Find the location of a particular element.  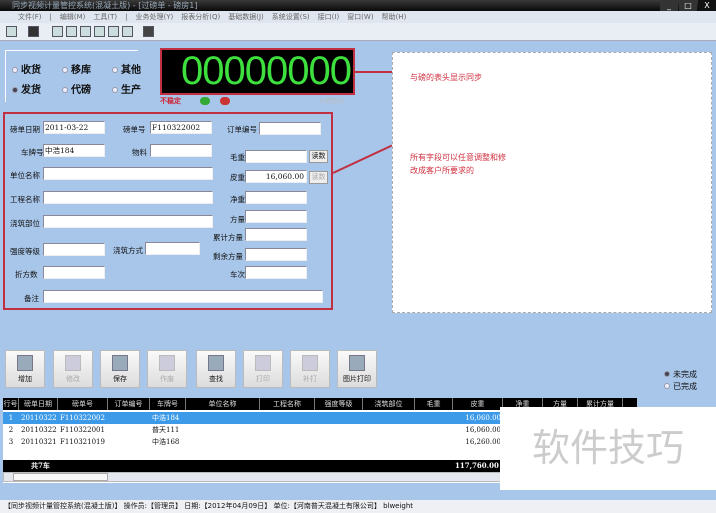

method-field is located at coordinates (172, 248).